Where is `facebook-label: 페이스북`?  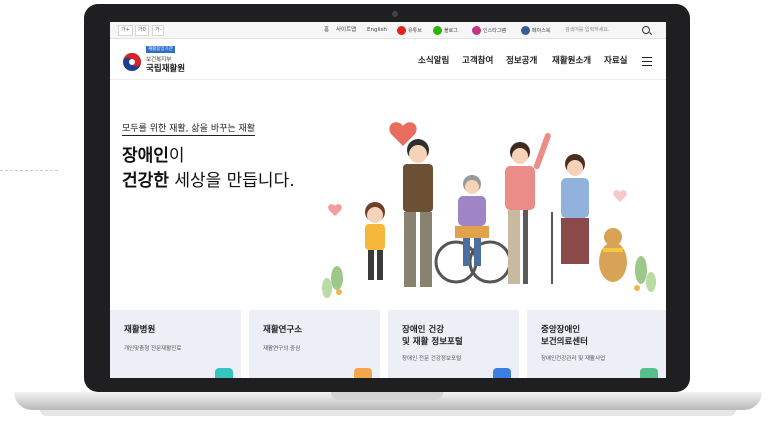
facebook-label: 페이스북 is located at coordinates (541, 30).